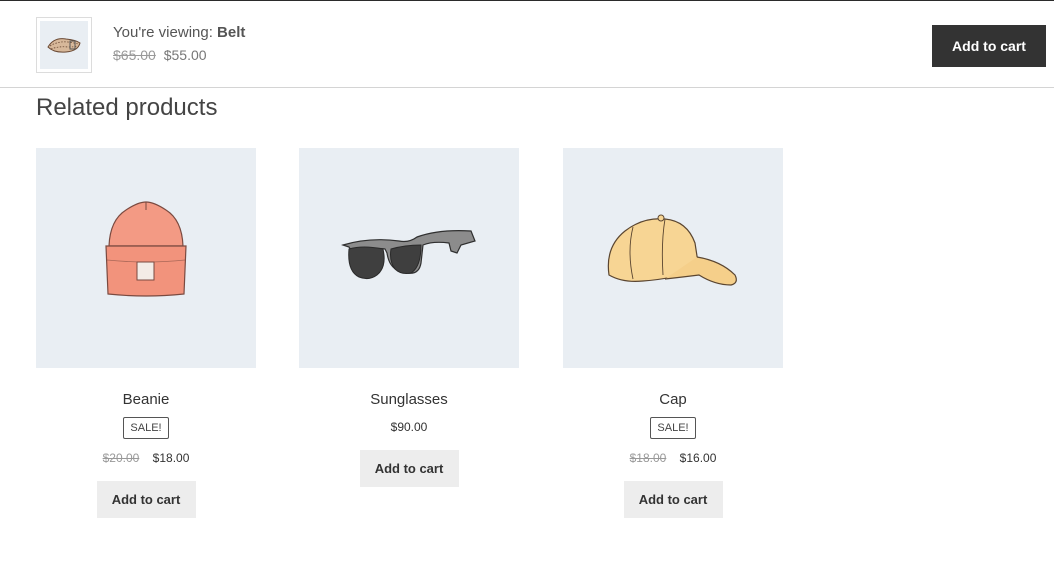 This screenshot has width=1054, height=561. Describe the element at coordinates (648, 458) in the screenshot. I see `old-price-cap: $18.00` at that location.